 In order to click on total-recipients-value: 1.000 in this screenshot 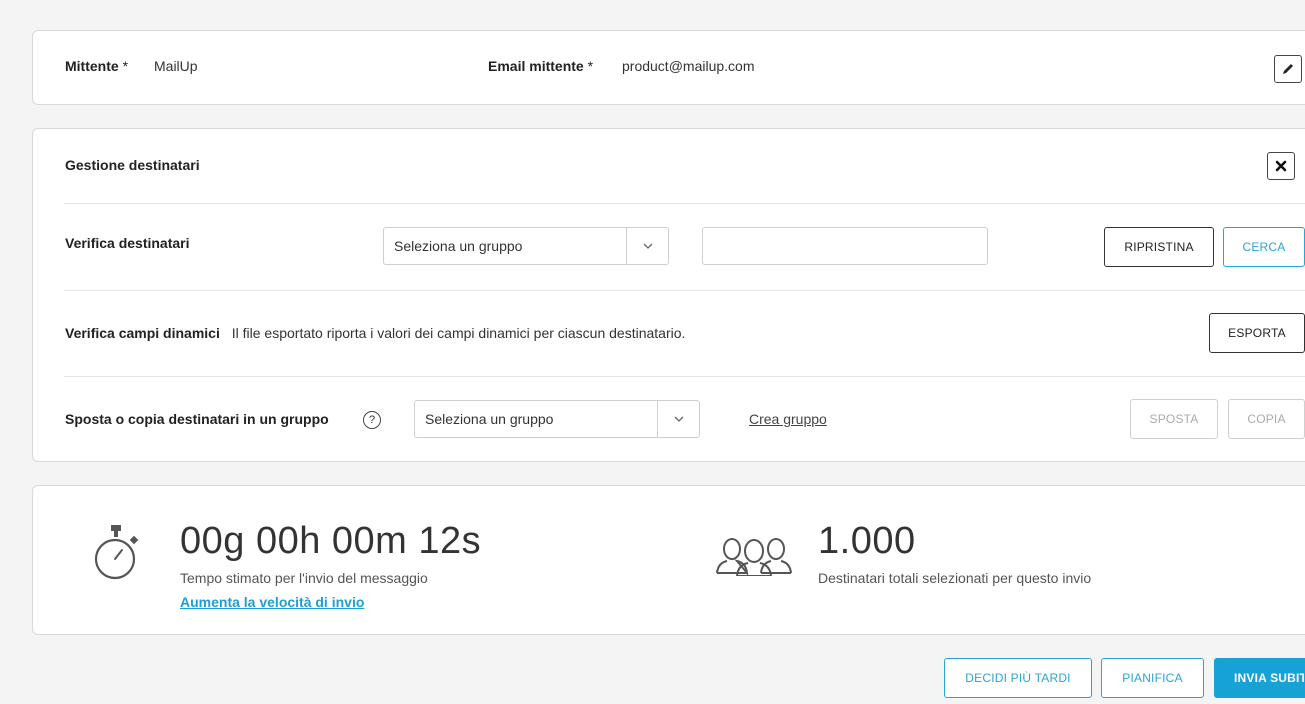, I will do `click(867, 541)`.